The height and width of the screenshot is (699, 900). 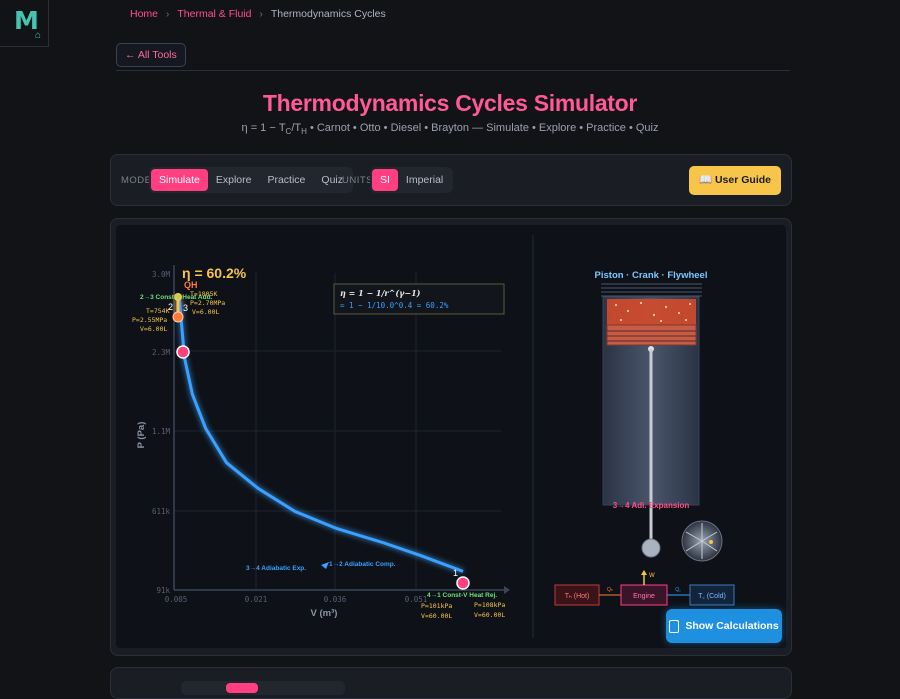 I want to click on breadcrumb-category: Thermal & Fluid, so click(x=214, y=14).